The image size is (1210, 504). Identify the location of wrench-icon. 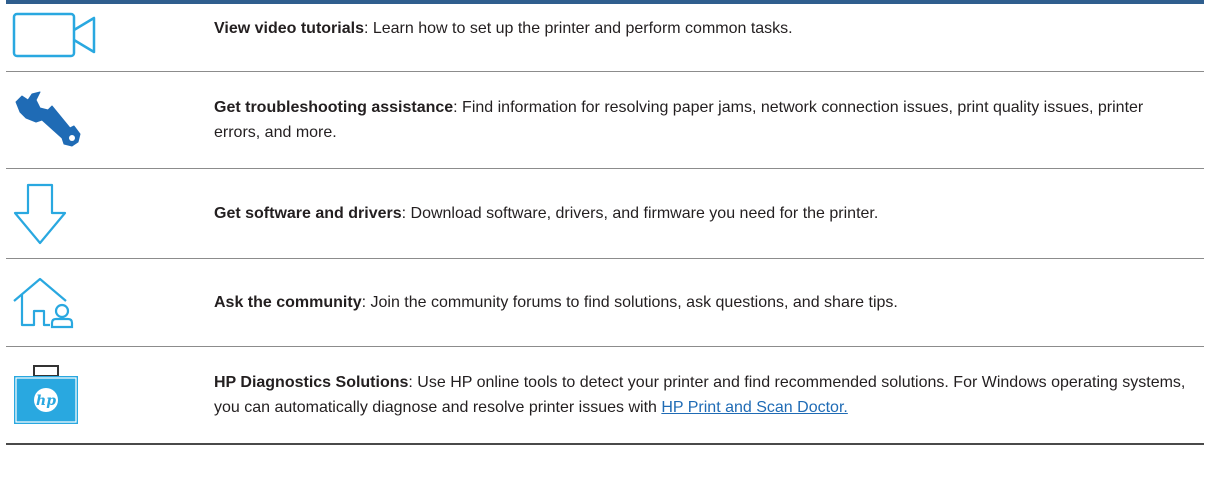
(47, 120).